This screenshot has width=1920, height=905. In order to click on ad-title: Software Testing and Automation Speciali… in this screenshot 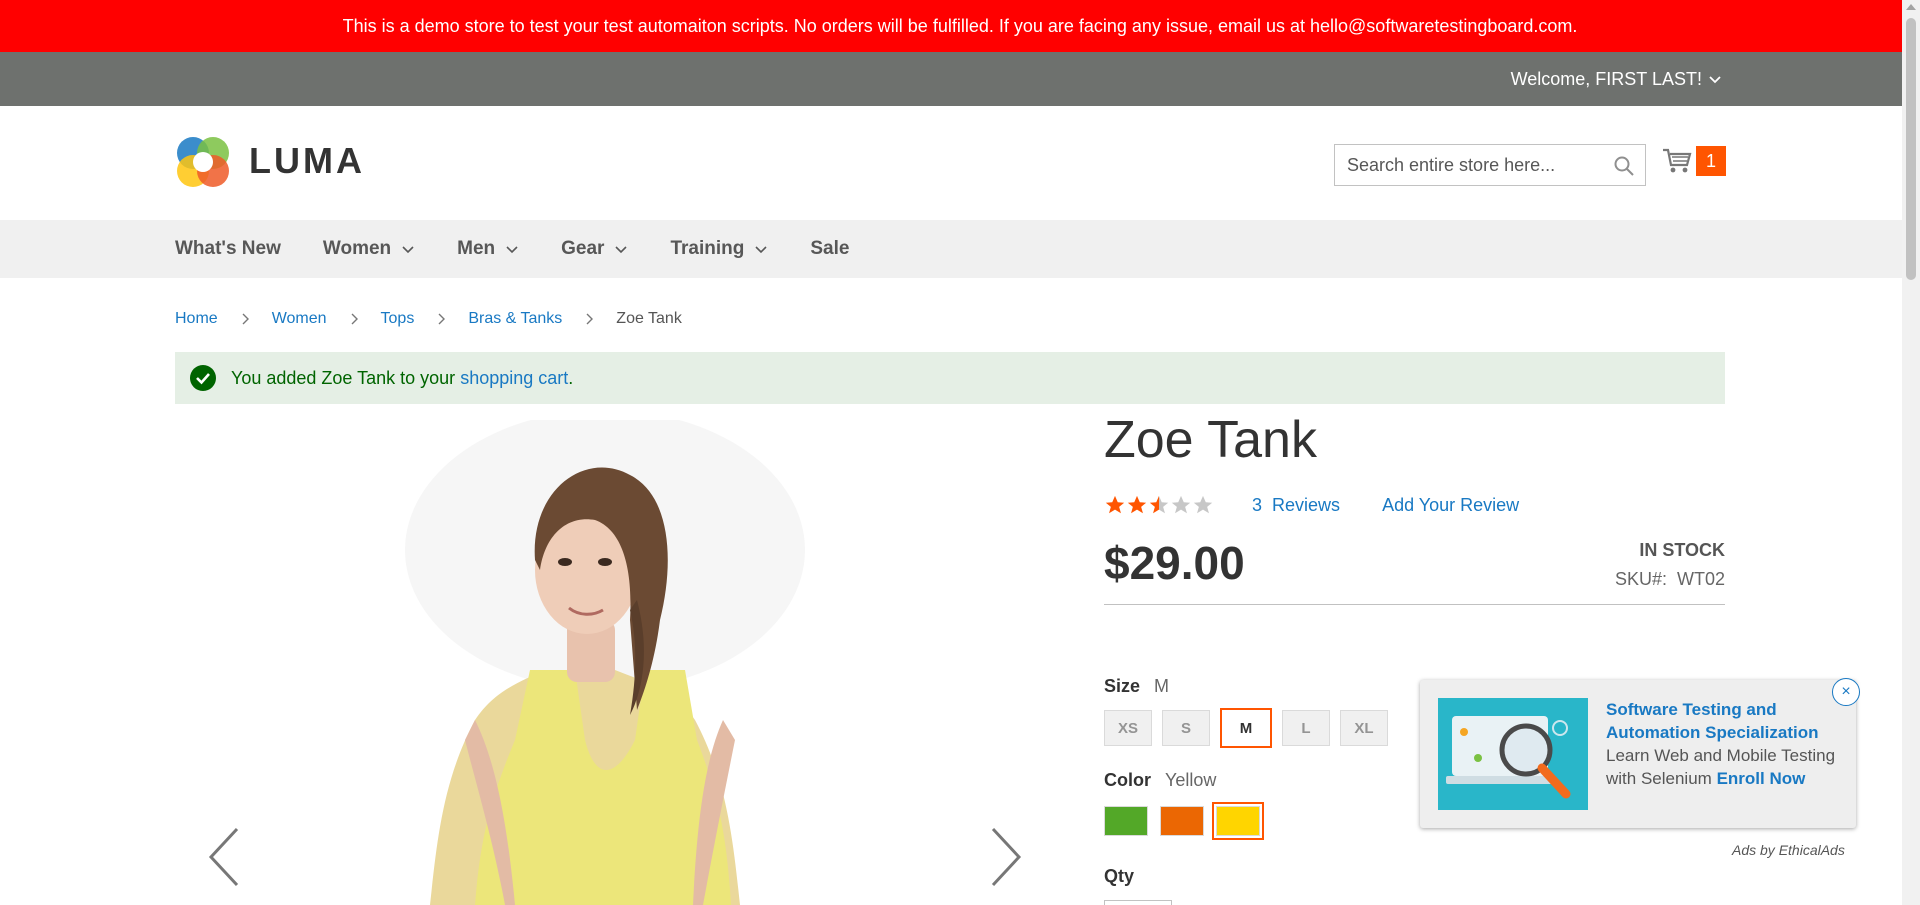, I will do `click(1712, 721)`.